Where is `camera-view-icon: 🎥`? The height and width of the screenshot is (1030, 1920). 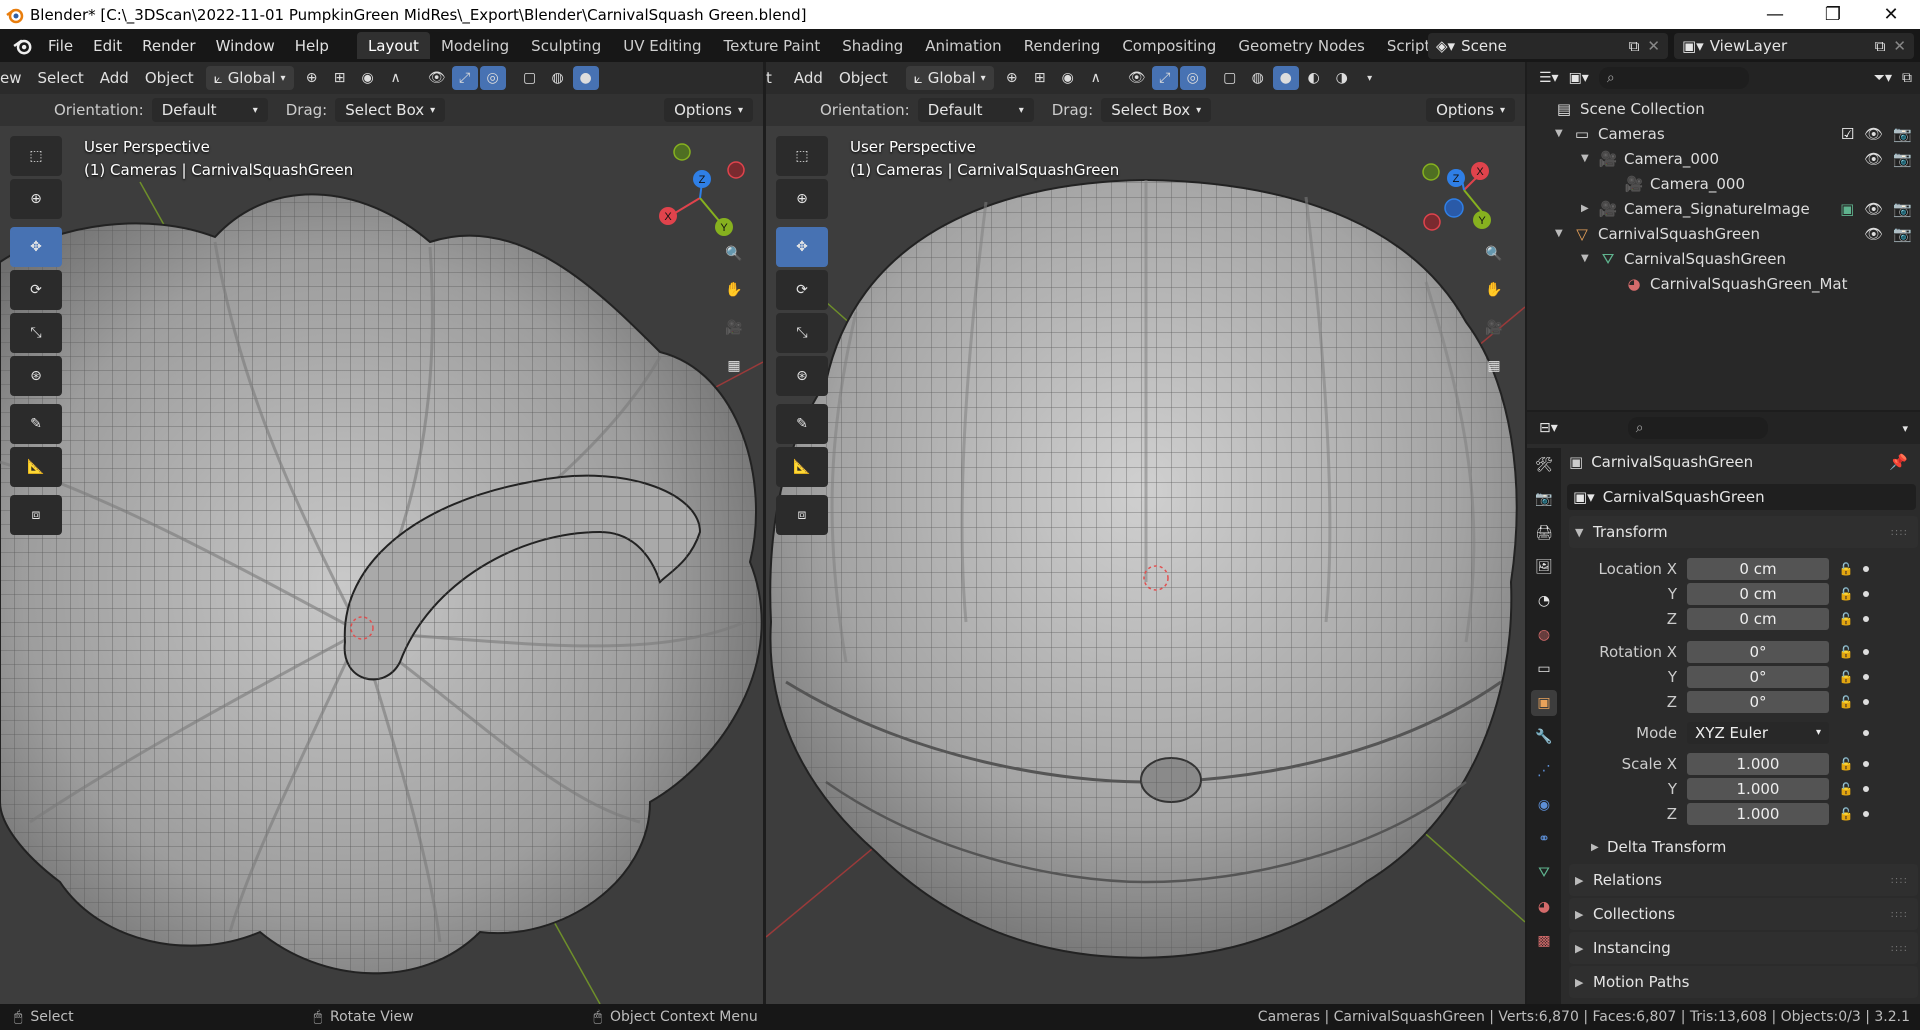
camera-view-icon: 🎥 is located at coordinates (1494, 328).